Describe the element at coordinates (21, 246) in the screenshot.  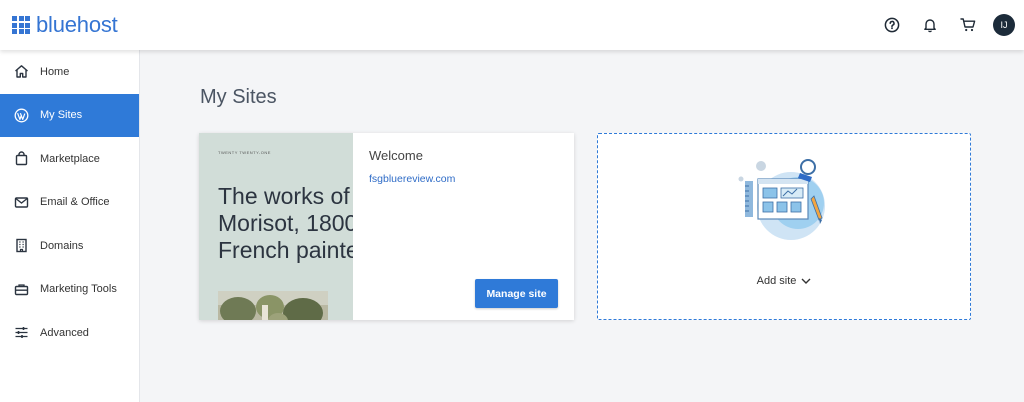
I see `building-icon` at that location.